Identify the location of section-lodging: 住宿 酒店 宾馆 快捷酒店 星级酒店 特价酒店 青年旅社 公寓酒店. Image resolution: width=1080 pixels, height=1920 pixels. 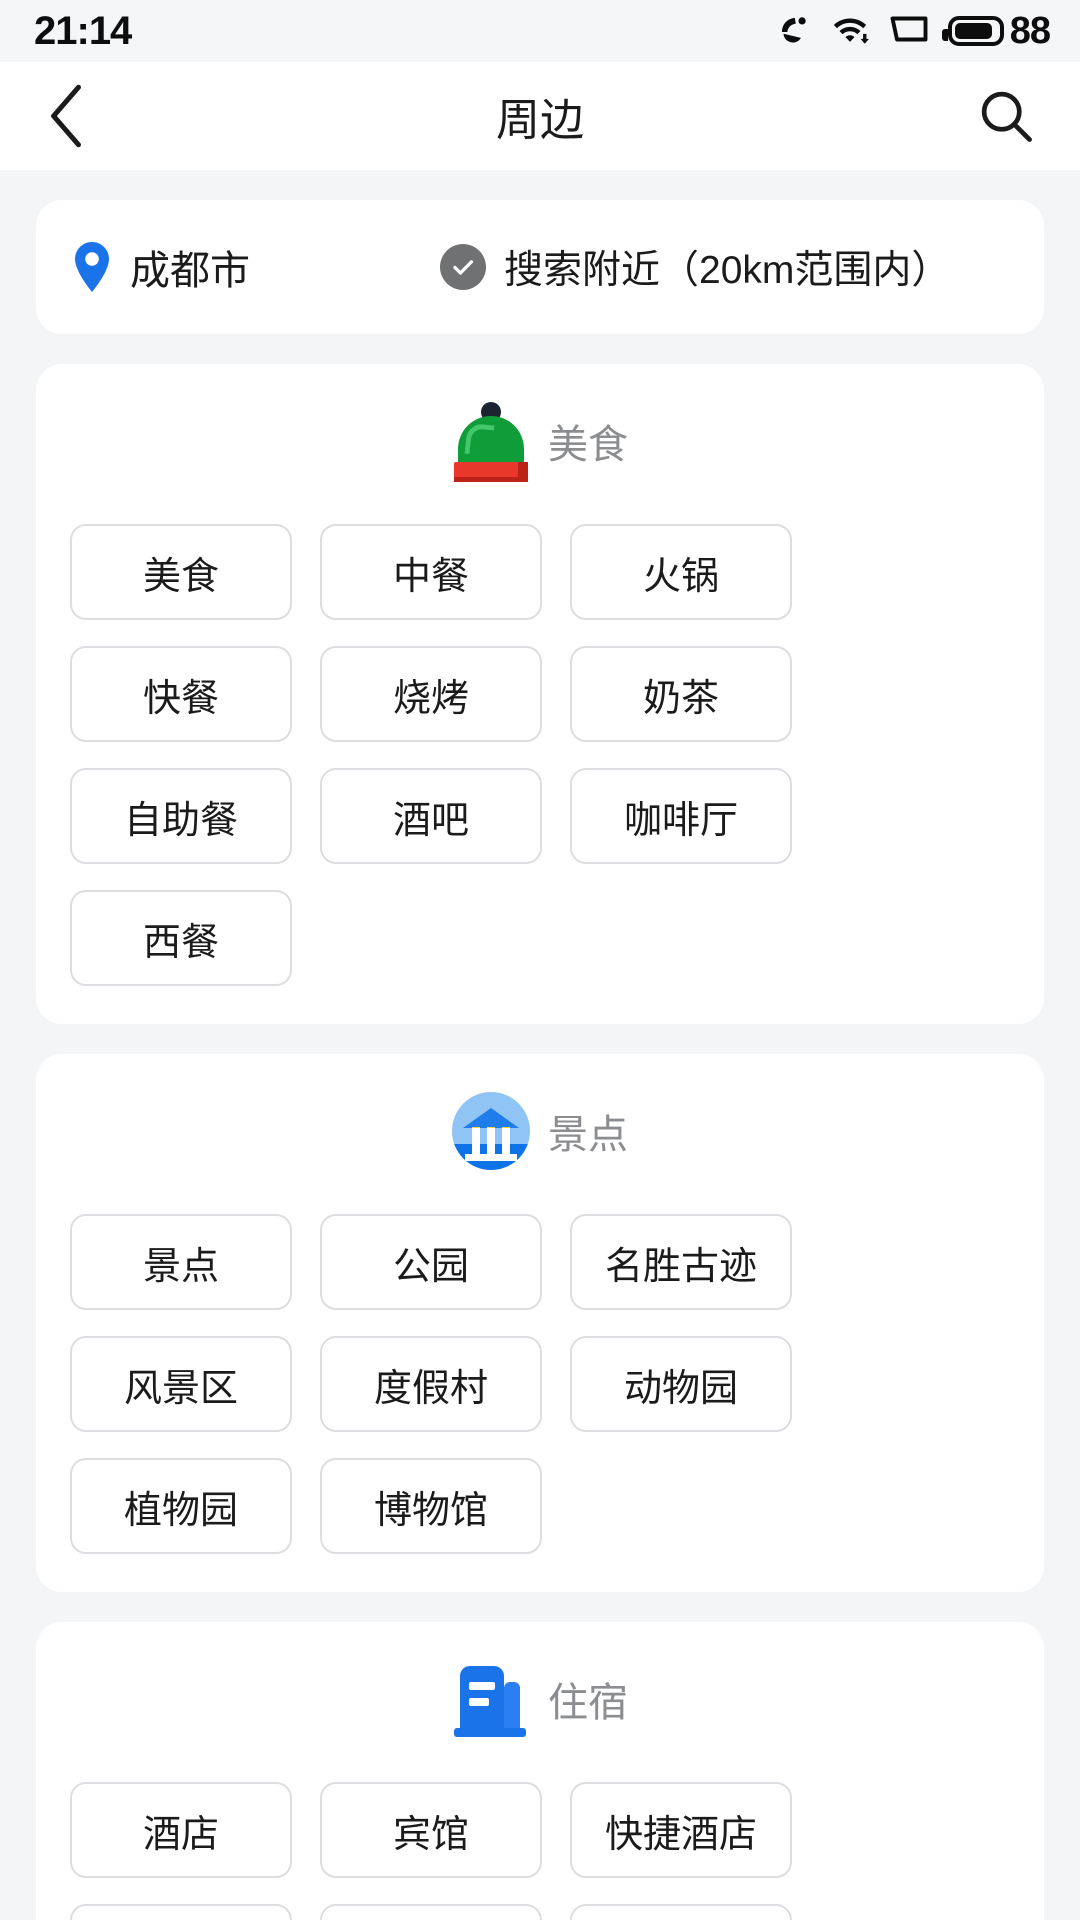
(540, 1771).